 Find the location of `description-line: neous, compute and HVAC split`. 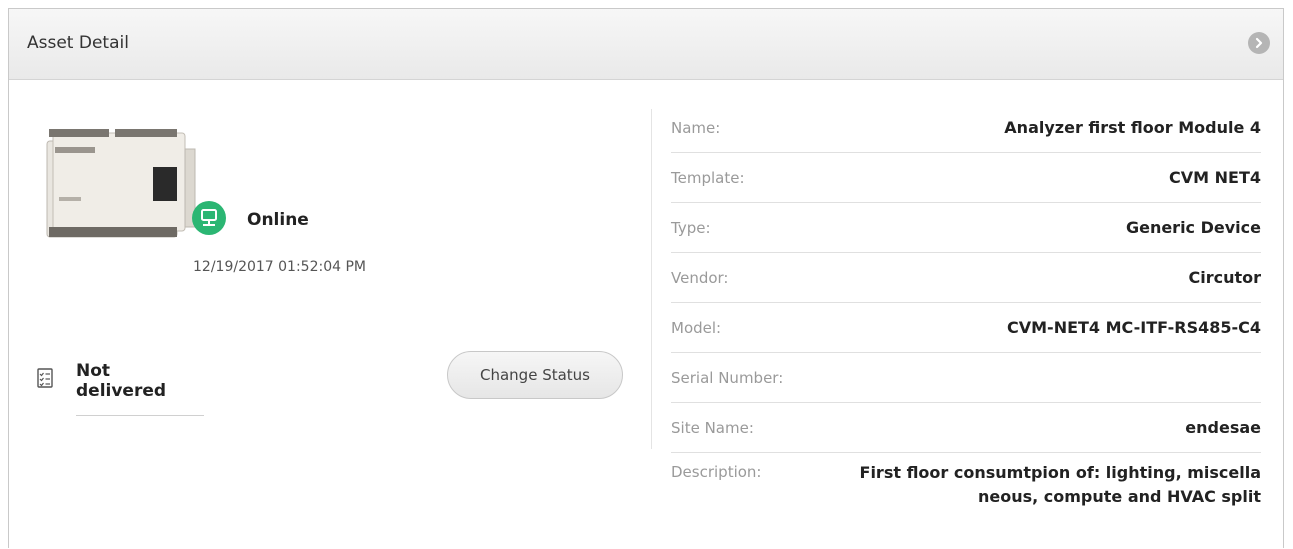

description-line: neous, compute and HVAC split is located at coordinates (1119, 496).